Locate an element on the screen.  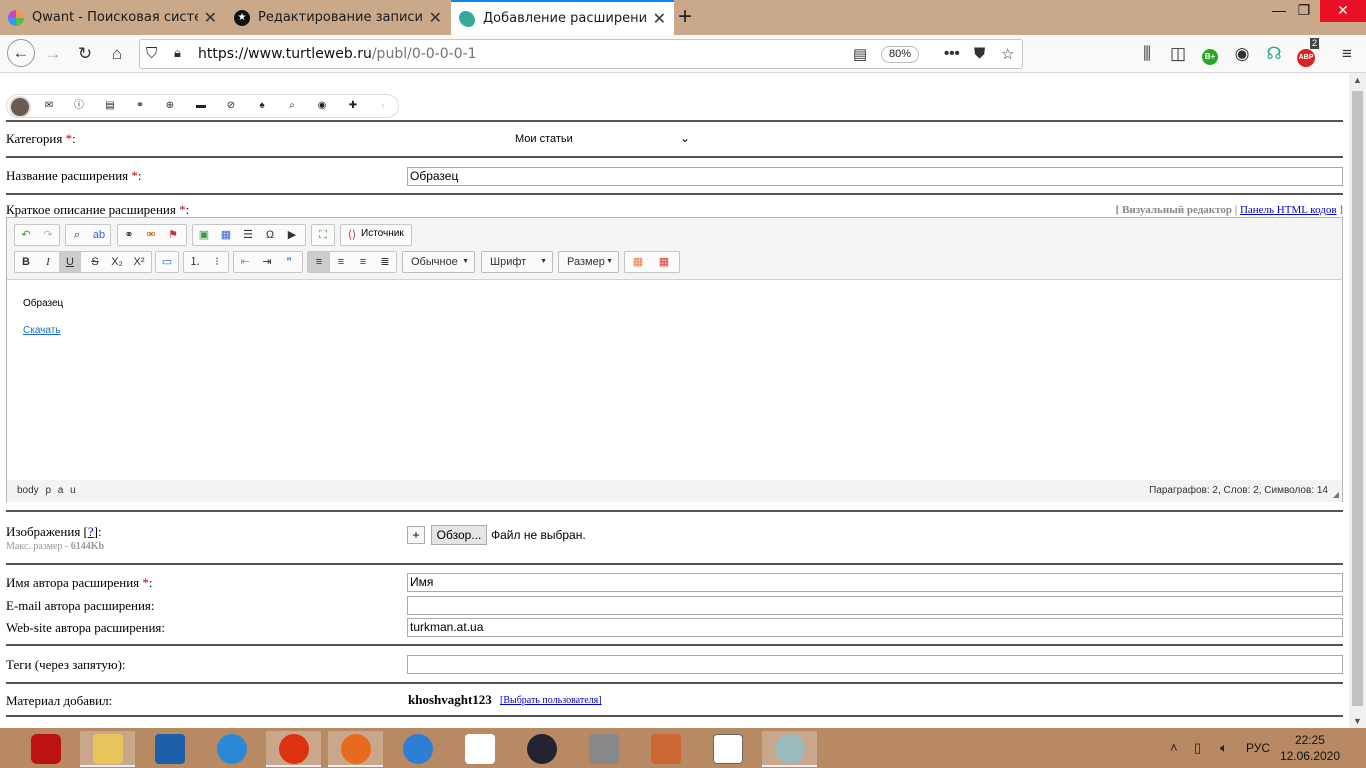
new-tab-button: + is located at coordinates (685, 17).